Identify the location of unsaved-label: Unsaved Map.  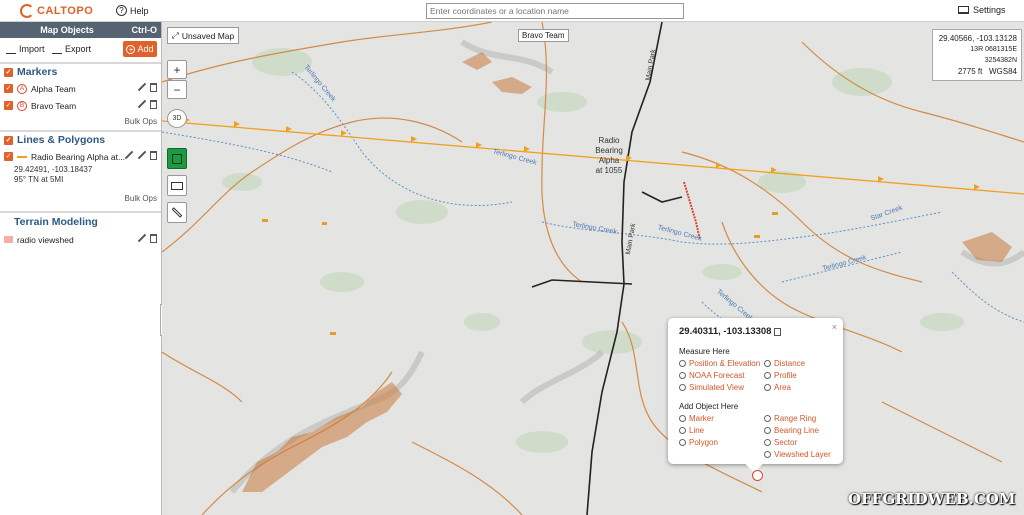
(208, 35).